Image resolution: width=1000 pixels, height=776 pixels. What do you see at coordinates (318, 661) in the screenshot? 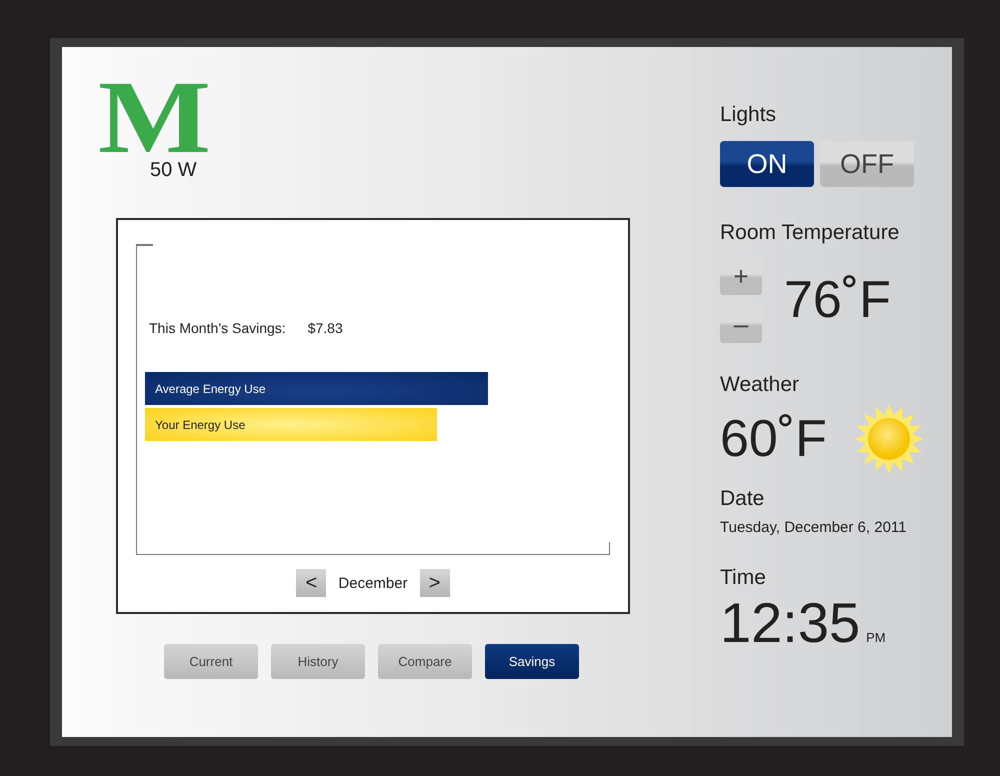
I see `tab: History` at bounding box center [318, 661].